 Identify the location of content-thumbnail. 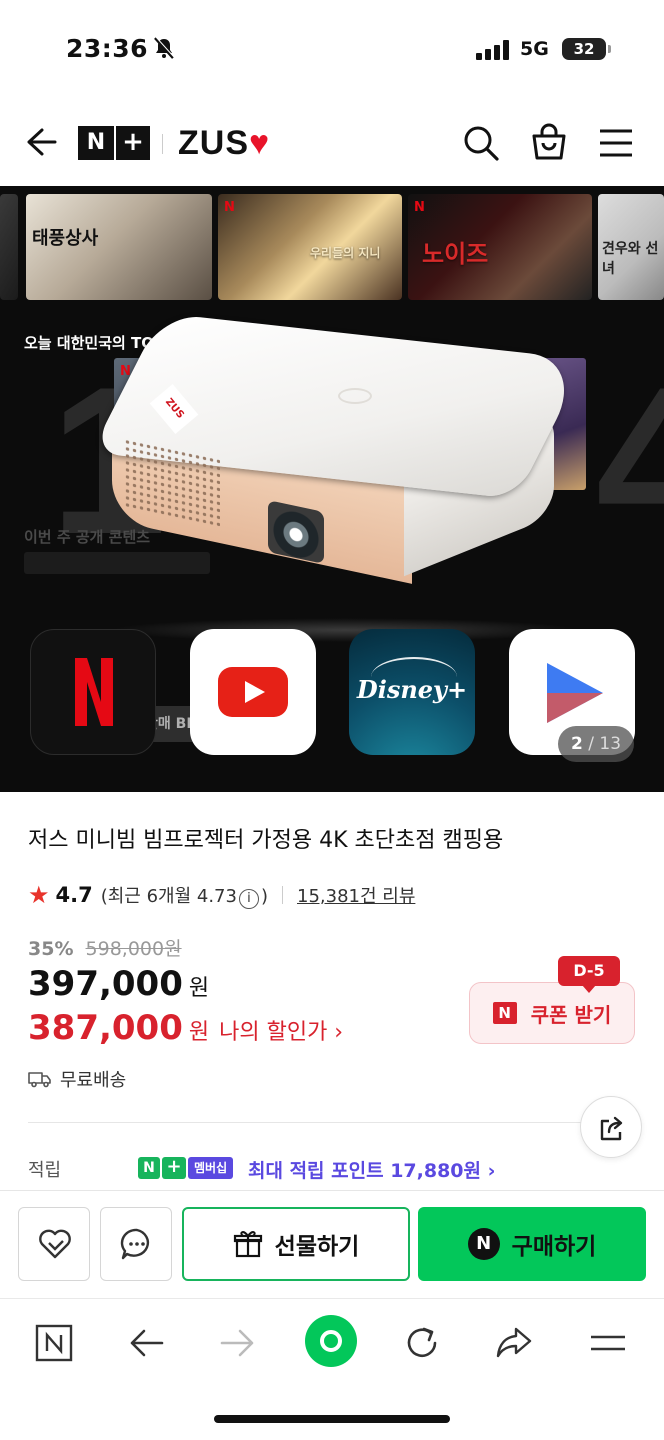
(9, 247).